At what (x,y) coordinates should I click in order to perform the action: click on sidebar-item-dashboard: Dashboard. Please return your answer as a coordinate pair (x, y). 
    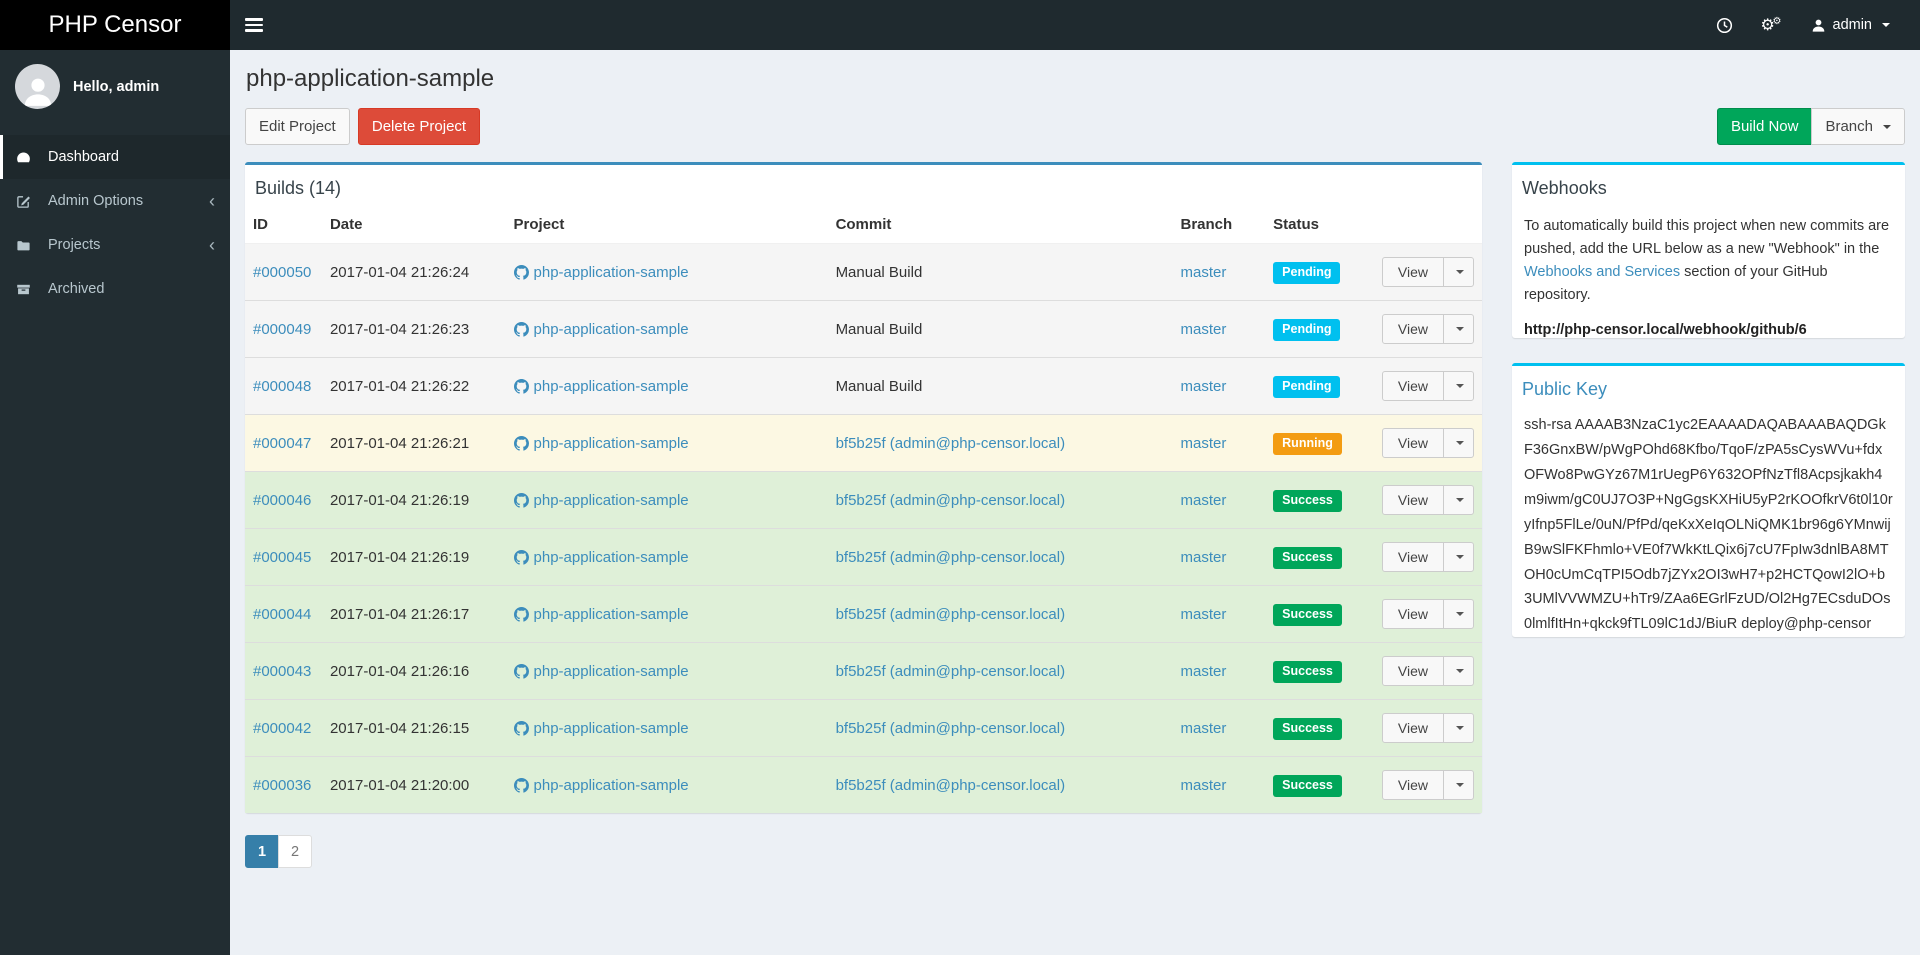
    Looking at the image, I should click on (115, 157).